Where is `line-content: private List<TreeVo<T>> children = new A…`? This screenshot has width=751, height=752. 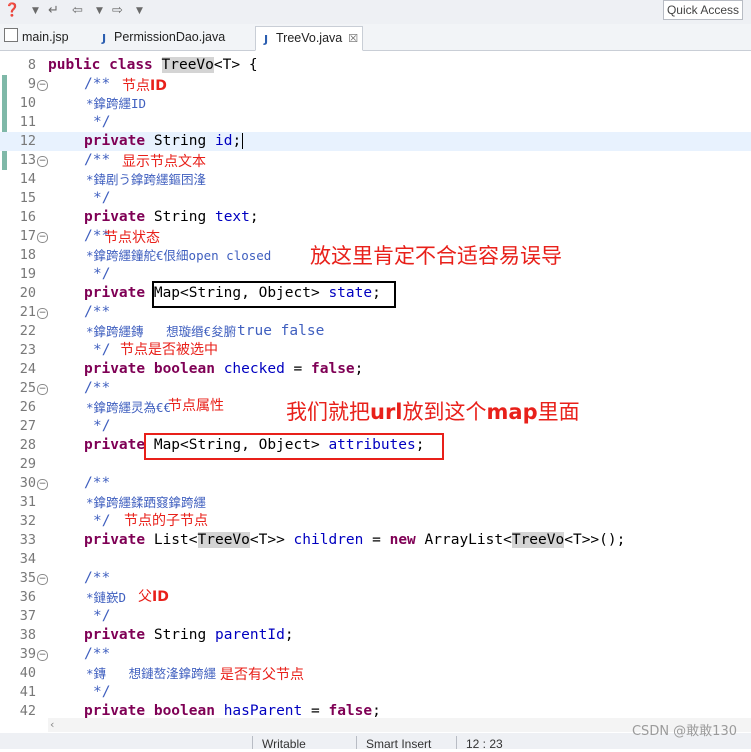
line-content: private List<TreeVo<T>> children = new A… is located at coordinates (355, 540).